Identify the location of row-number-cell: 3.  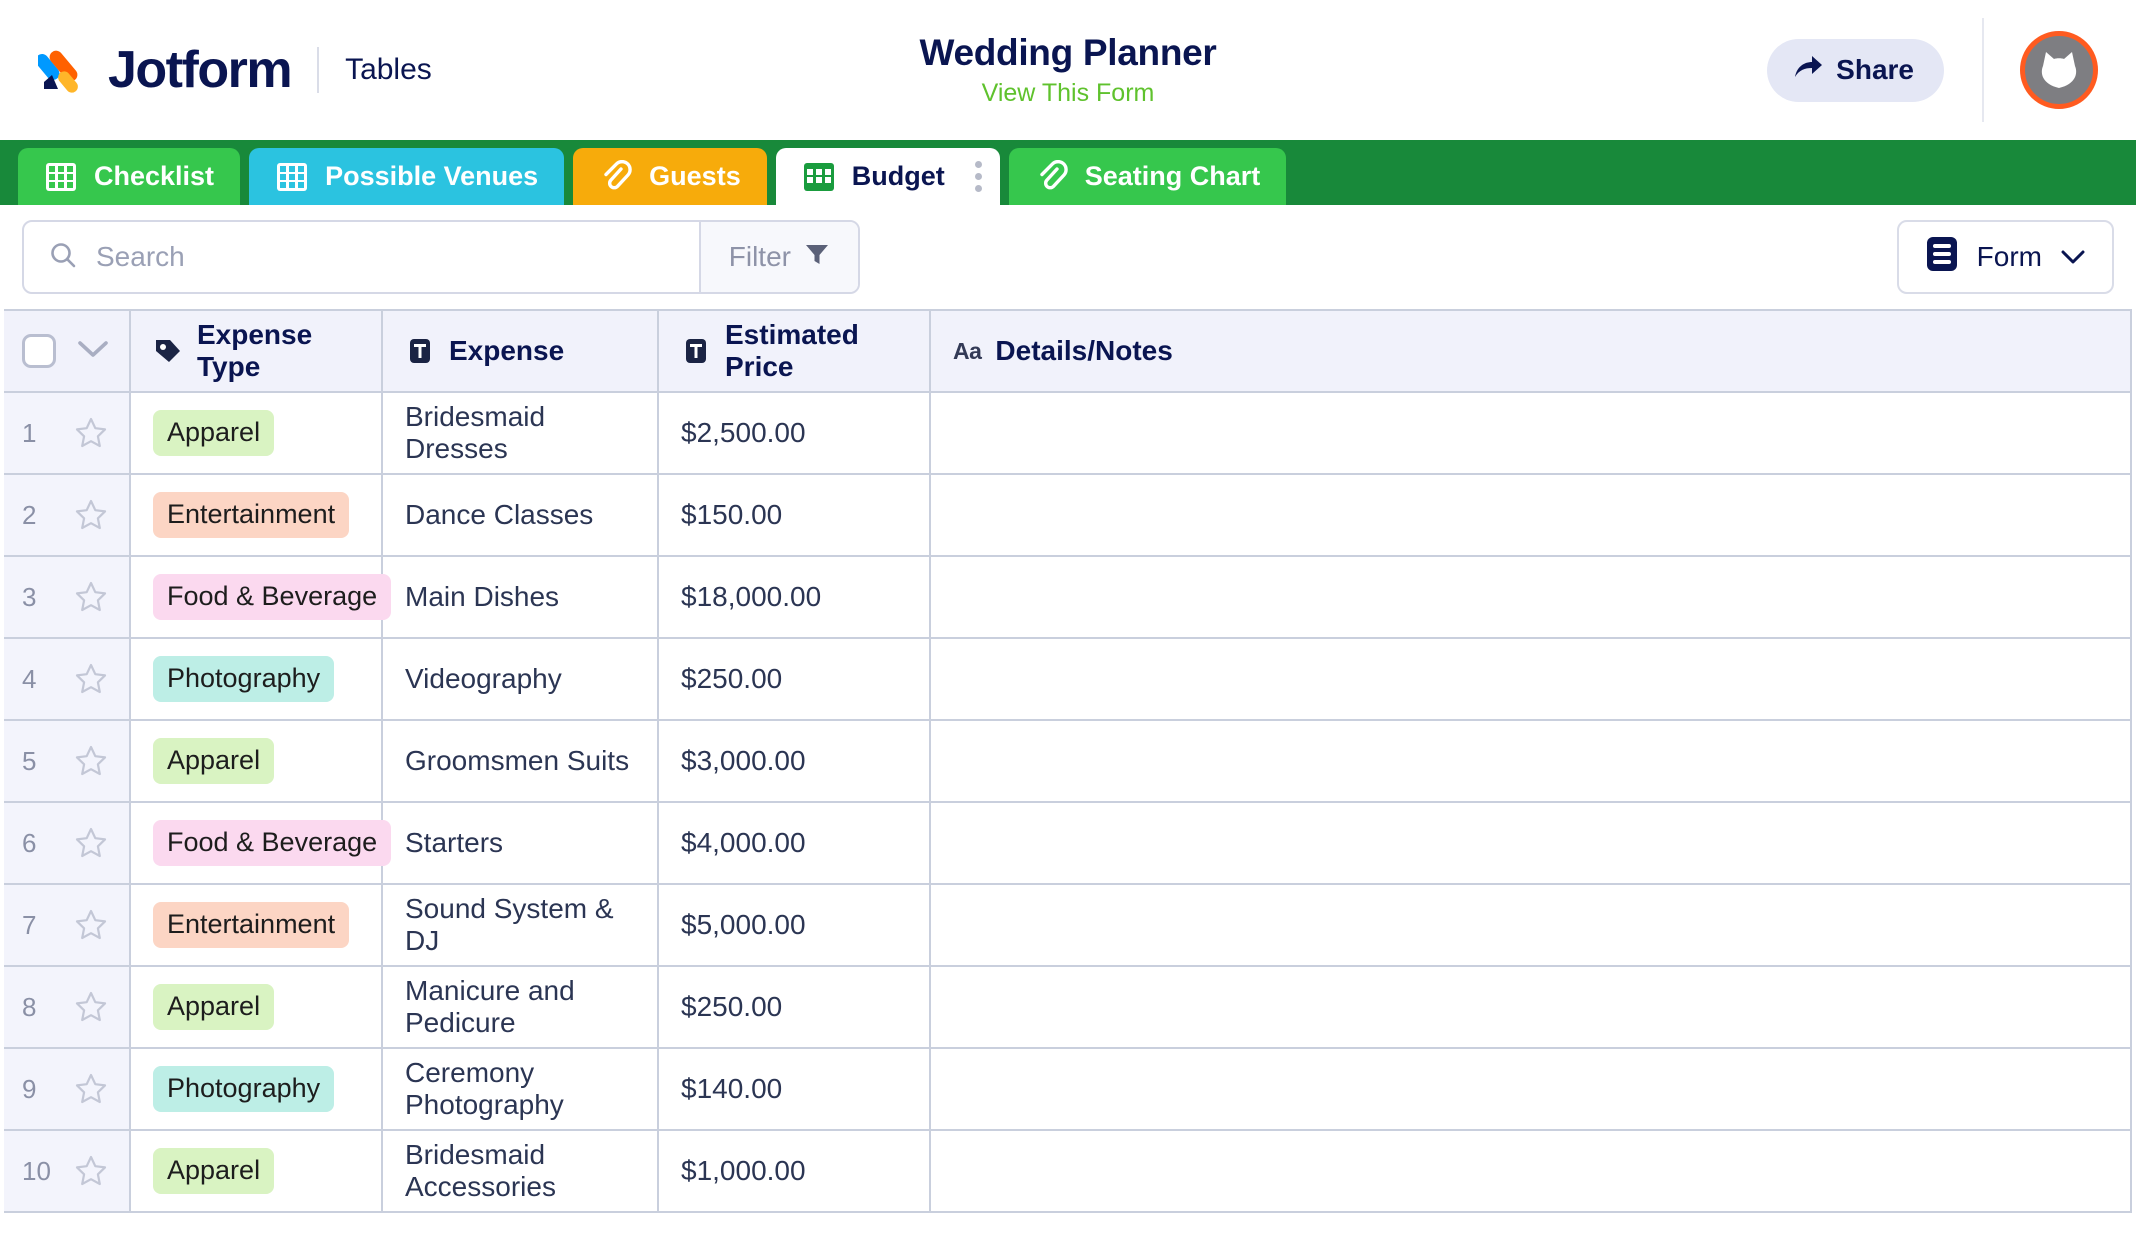
(67, 597).